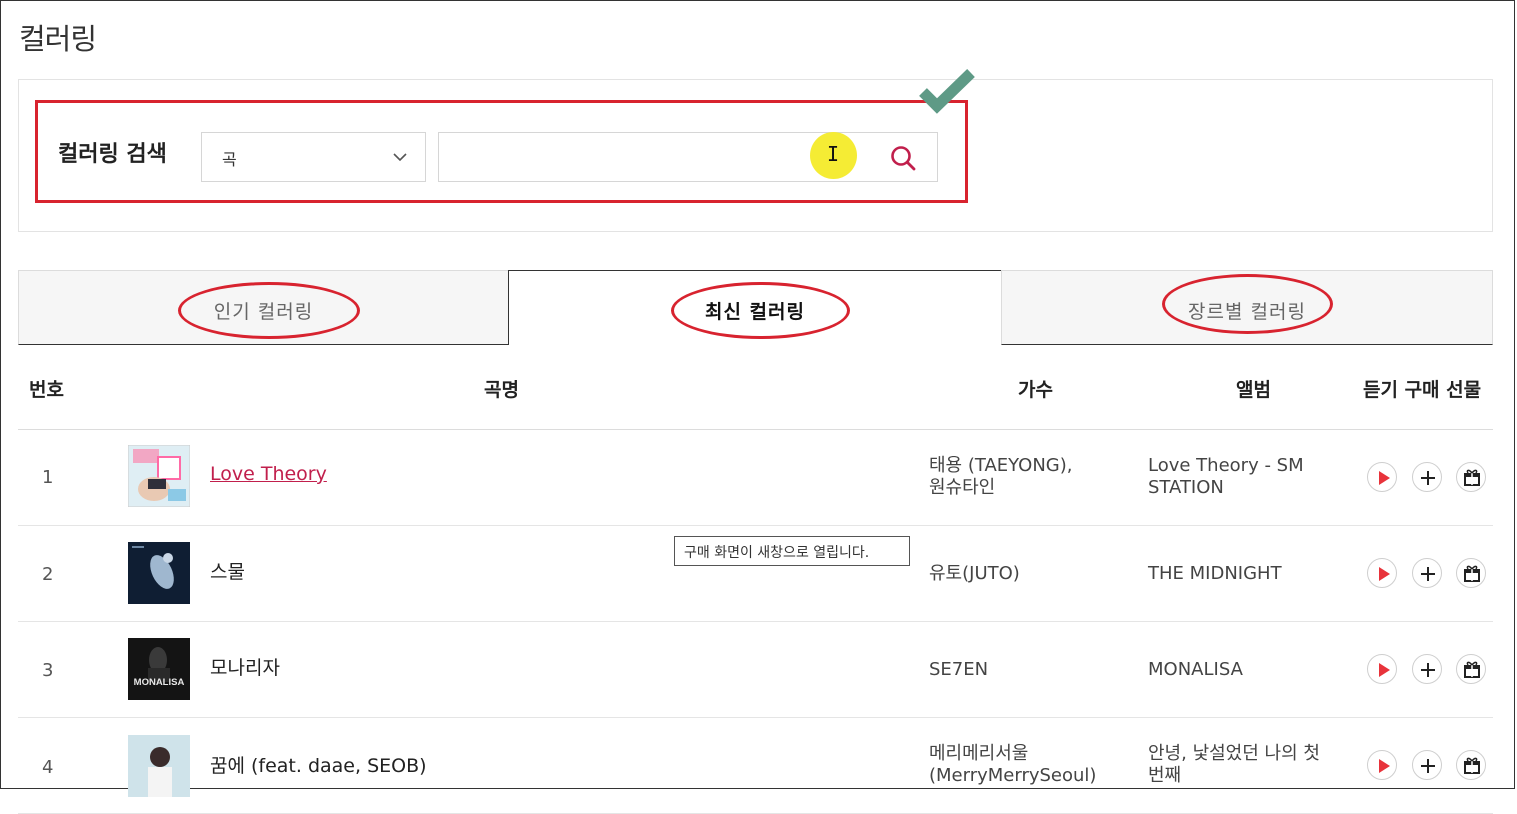 Image resolution: width=1517 pixels, height=814 pixels. Describe the element at coordinates (833, 154) in the screenshot. I see `text-cursor-icon: I` at that location.